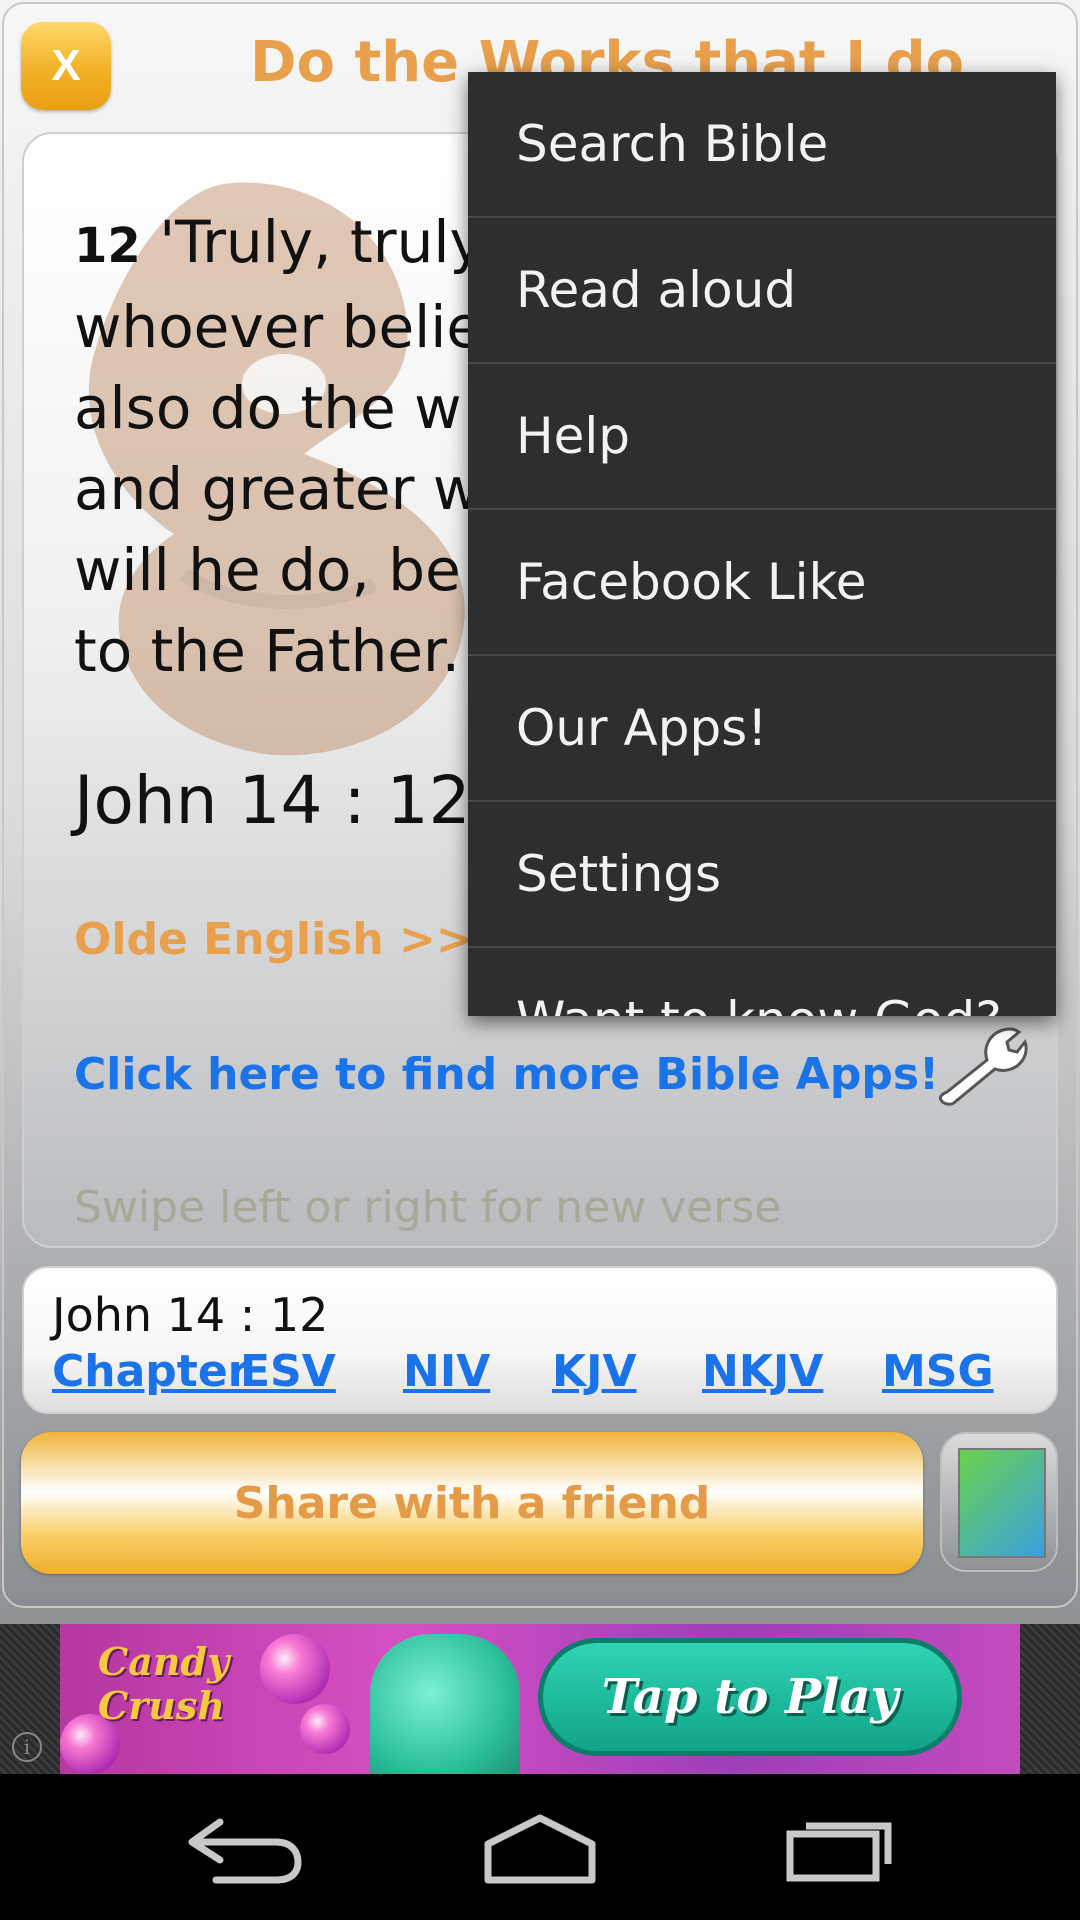 The height and width of the screenshot is (1920, 1080). Describe the element at coordinates (594, 1371) in the screenshot. I see `kjv-link: KJV` at that location.